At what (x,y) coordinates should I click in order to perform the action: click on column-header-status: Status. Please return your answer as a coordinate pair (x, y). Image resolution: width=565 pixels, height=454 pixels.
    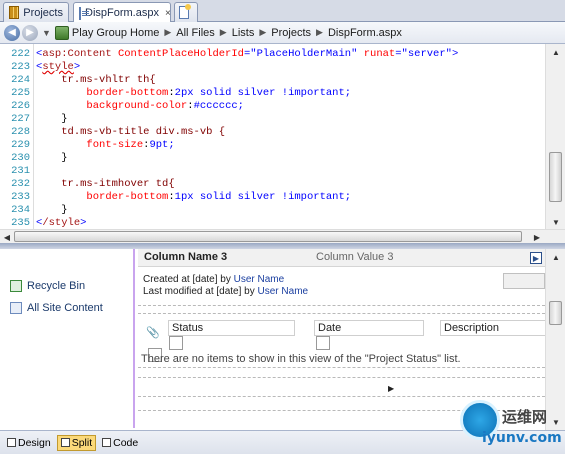
    Looking at the image, I should click on (231, 328).